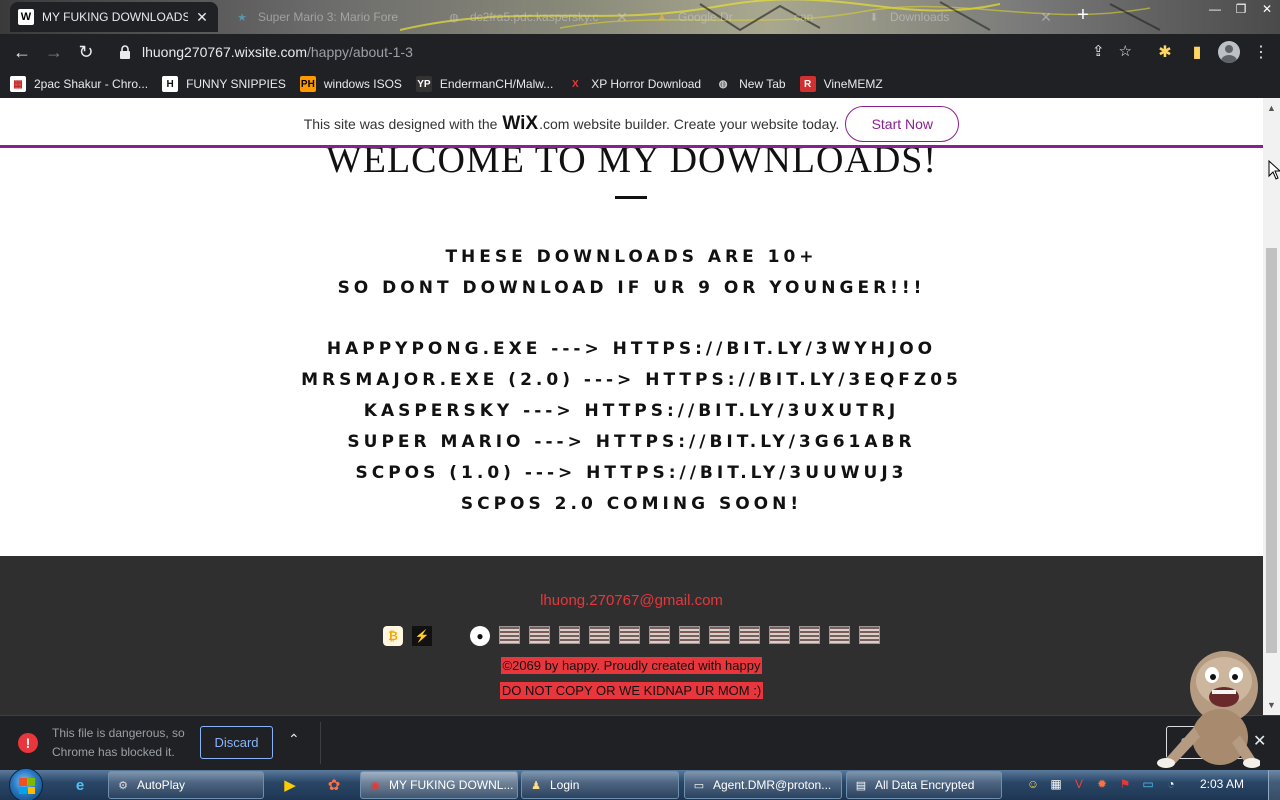 This screenshot has width=1280, height=800. Describe the element at coordinates (224, 52) in the screenshot. I see `url-host: lhuong270767.wixsite.com` at that location.